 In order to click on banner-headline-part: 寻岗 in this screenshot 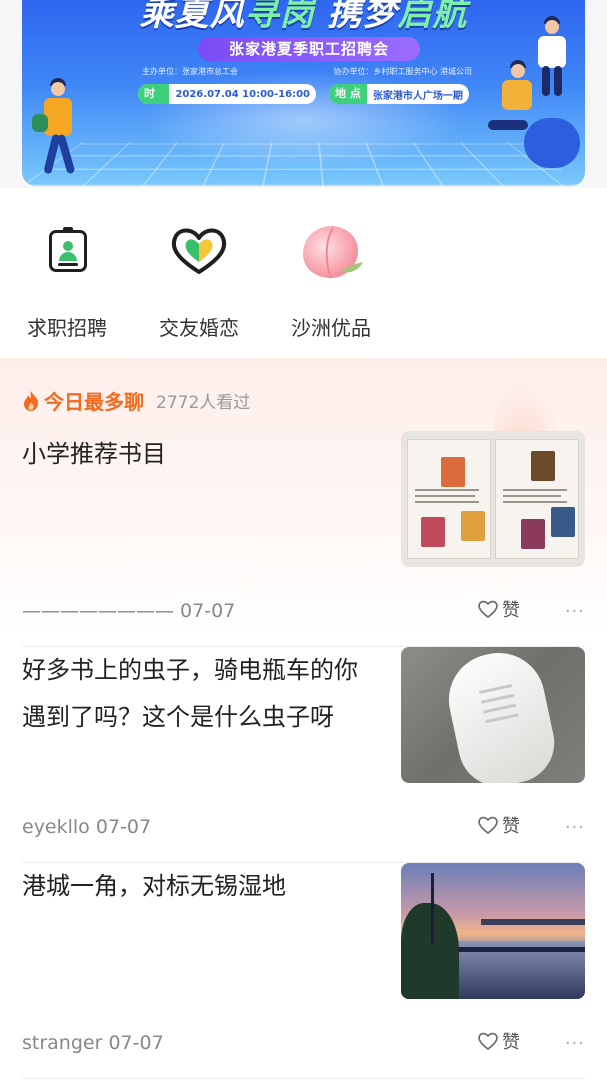, I will do `click(279, 17)`.